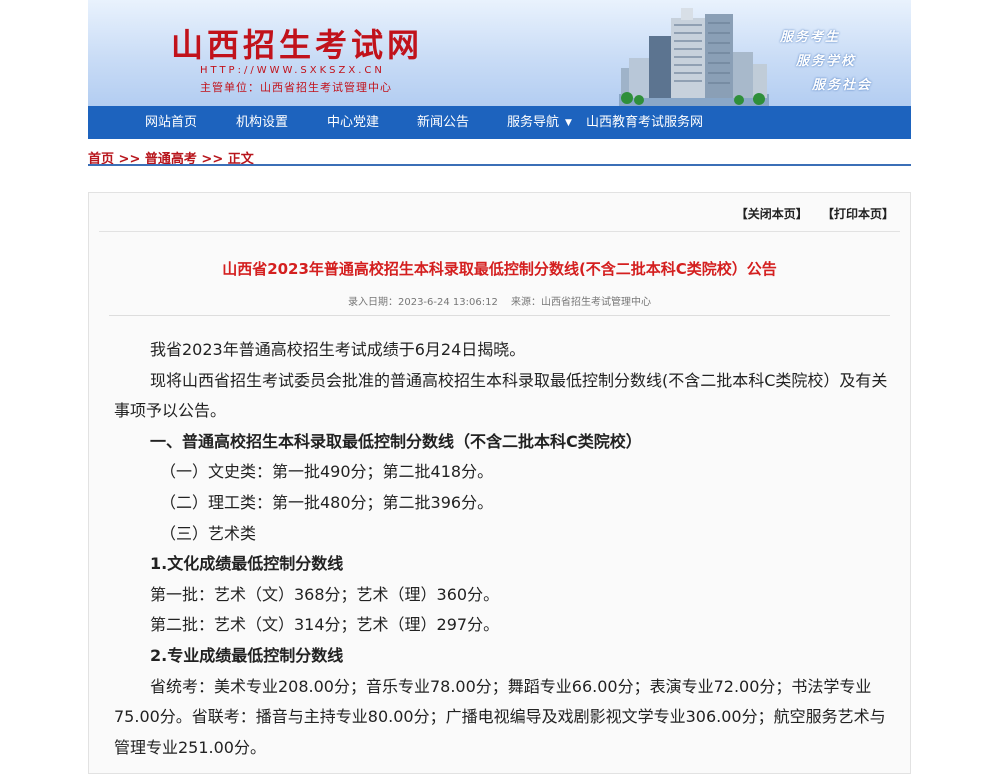 The image size is (1000, 774). Describe the element at coordinates (327, 472) in the screenshot. I see `paragraph: （一）文史类：第一批490分；第二批418分。` at that location.